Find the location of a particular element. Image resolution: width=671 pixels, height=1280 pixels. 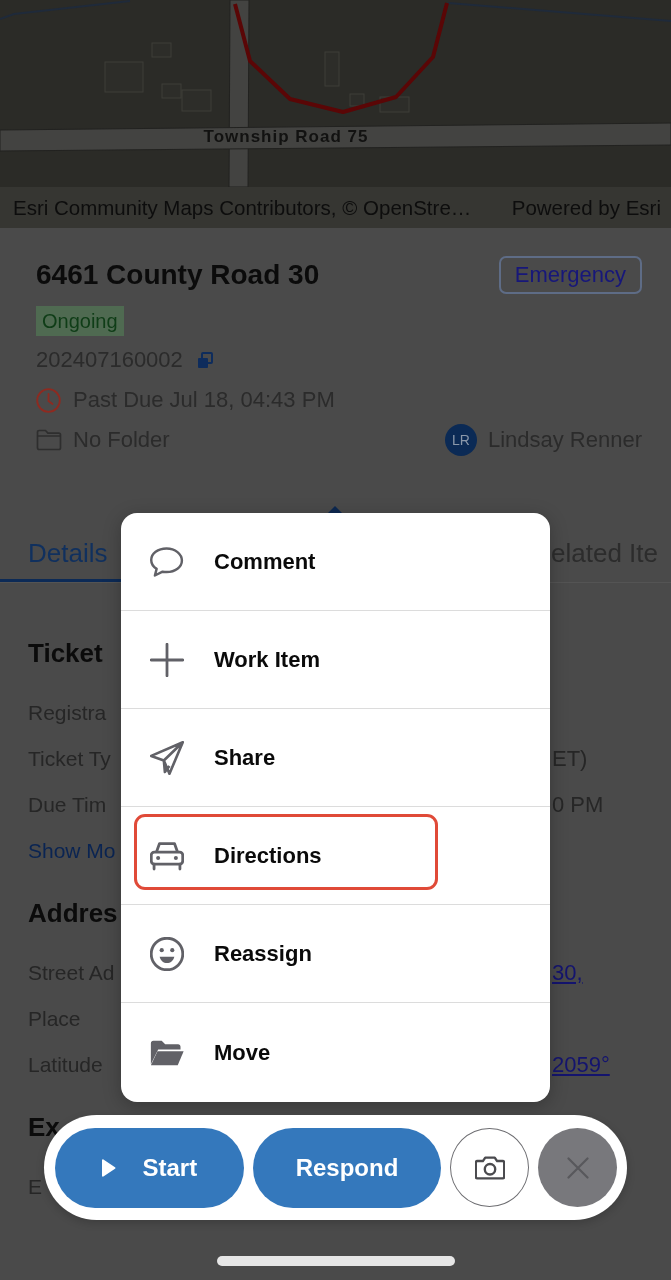

menu-item: Comment is located at coordinates (335, 561).